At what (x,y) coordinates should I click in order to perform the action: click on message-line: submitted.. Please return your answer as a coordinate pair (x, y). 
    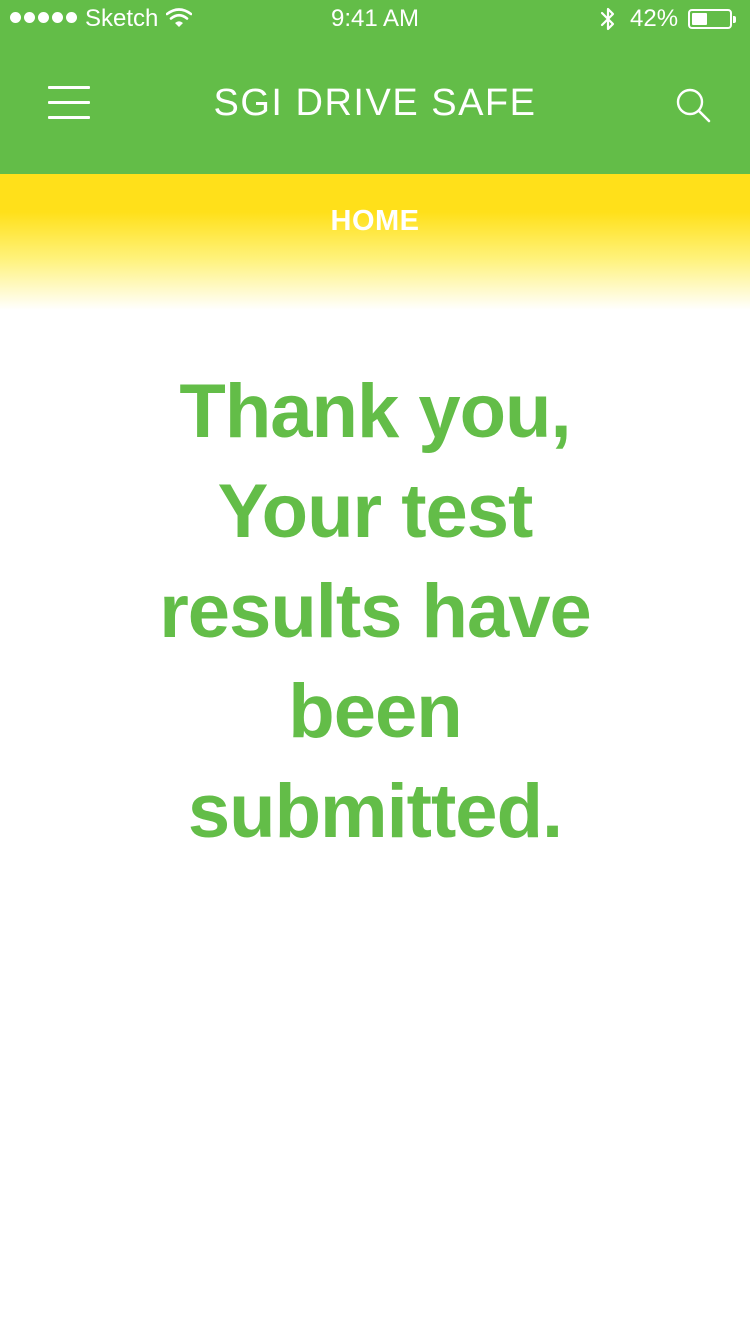
    Looking at the image, I should click on (375, 811).